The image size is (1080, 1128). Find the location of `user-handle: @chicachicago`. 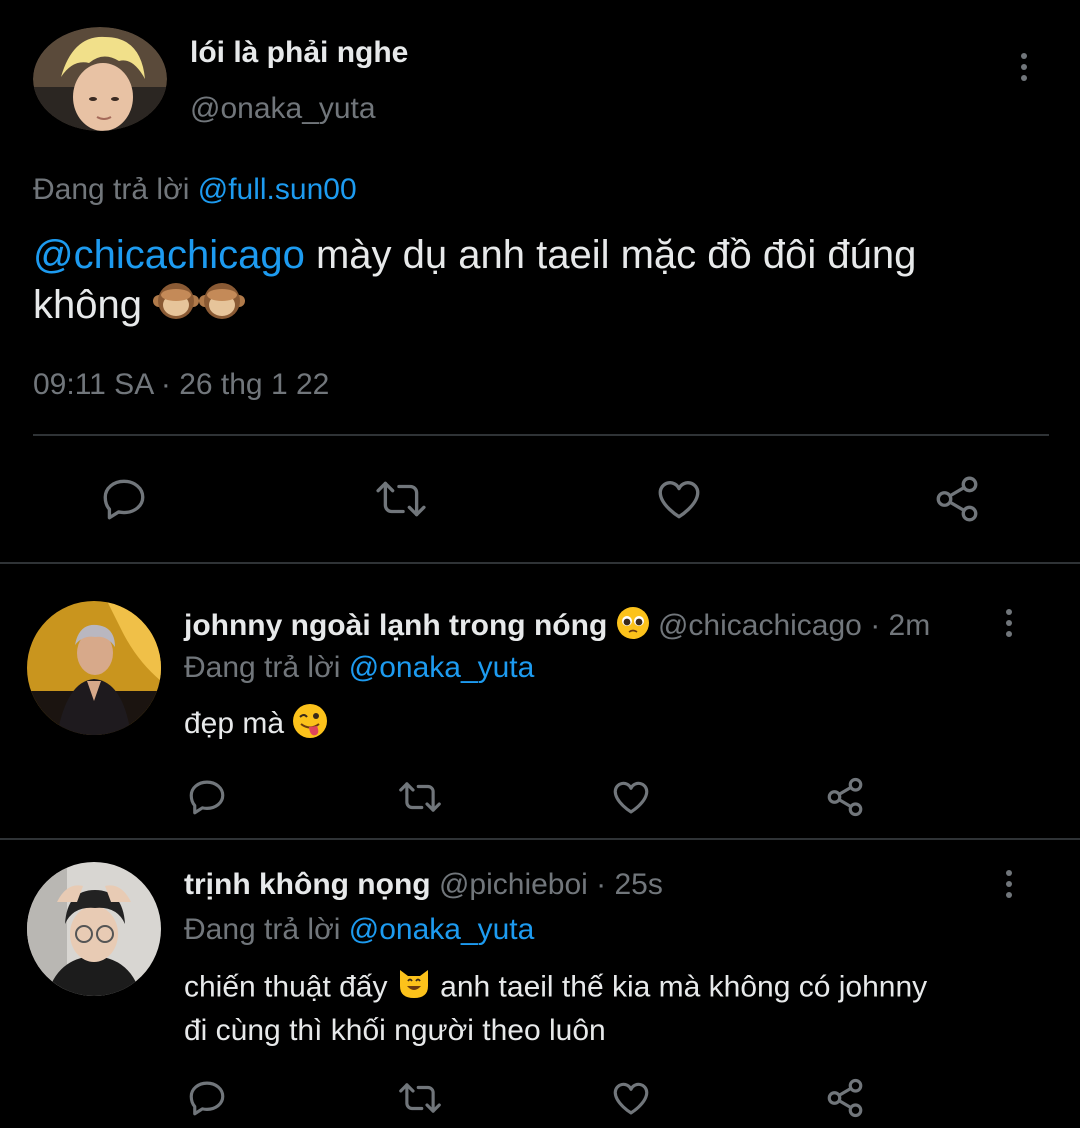

user-handle: @chicachicago is located at coordinates (760, 625).